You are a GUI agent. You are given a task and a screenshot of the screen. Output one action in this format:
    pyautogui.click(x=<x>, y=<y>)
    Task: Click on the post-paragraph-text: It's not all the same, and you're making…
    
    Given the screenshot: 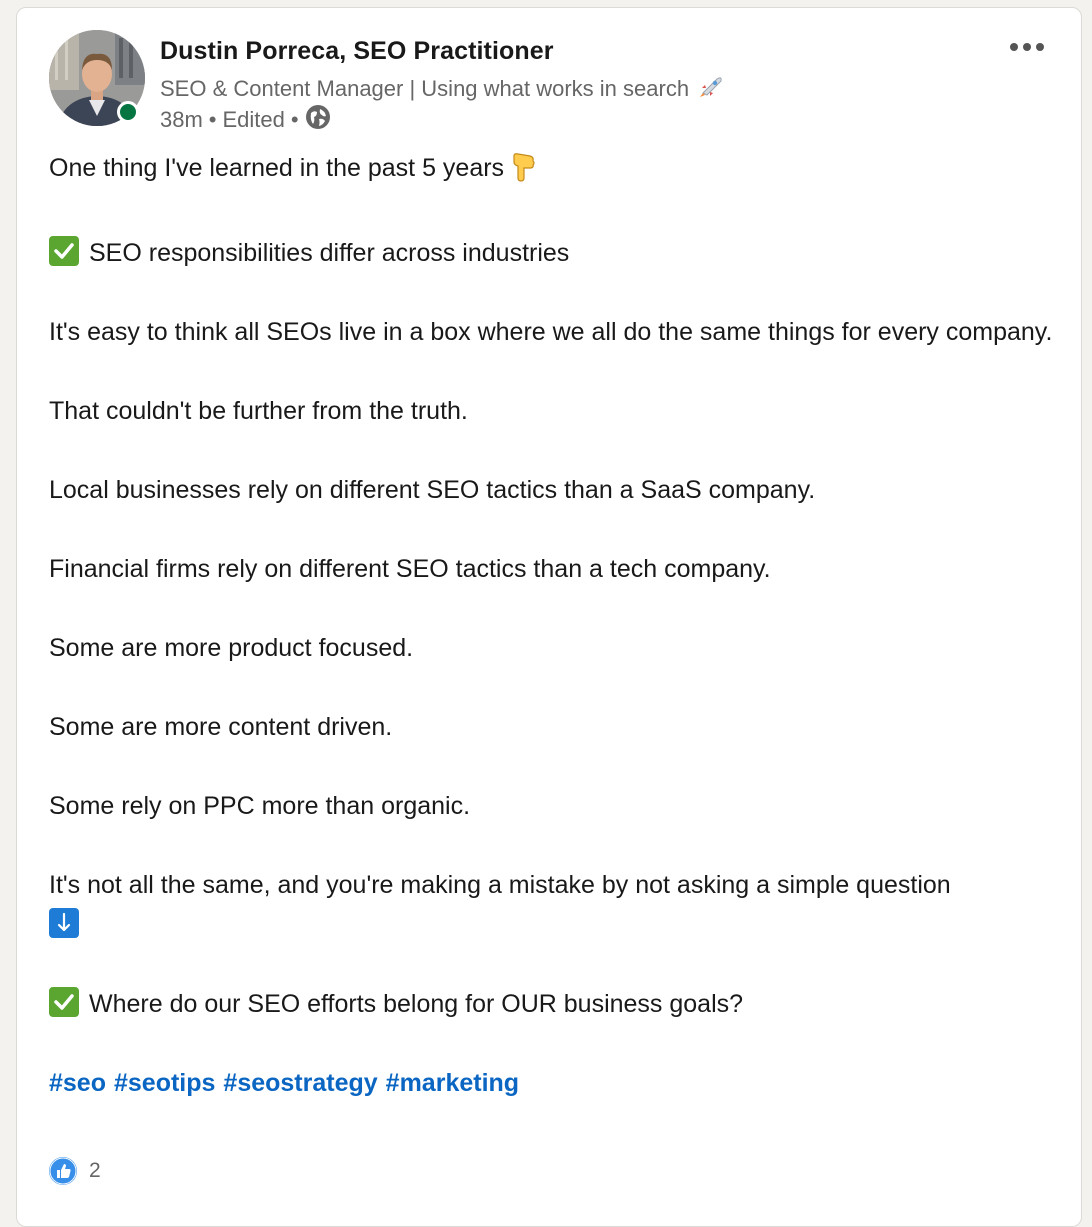 What is the action you would take?
    pyautogui.click(x=500, y=885)
    